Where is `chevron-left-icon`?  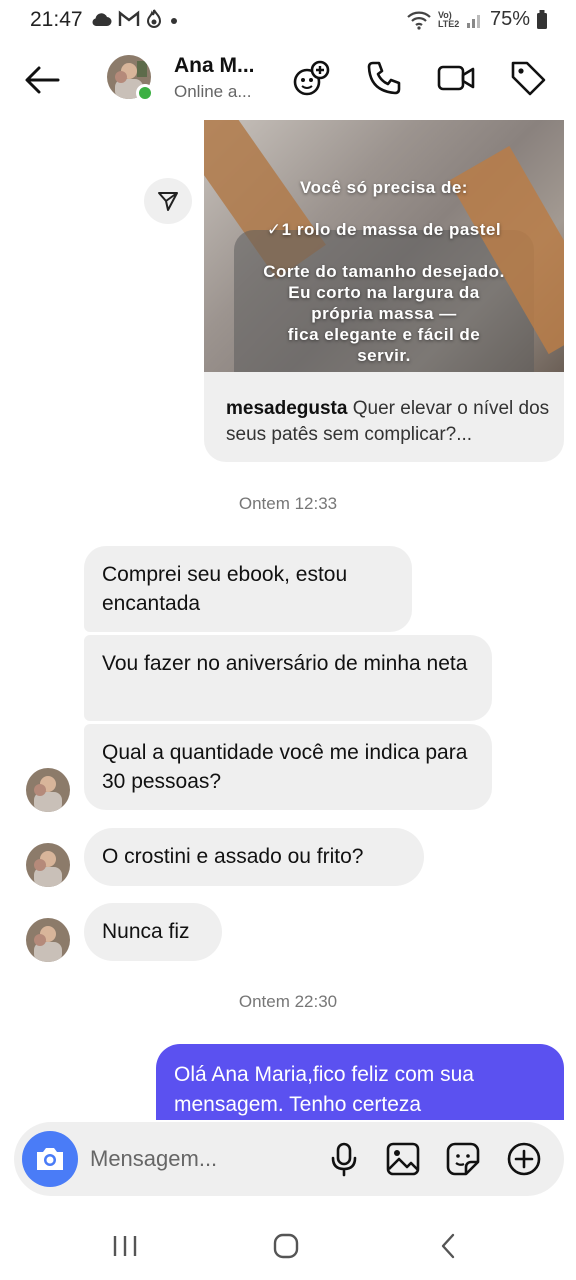 chevron-left-icon is located at coordinates (448, 1246).